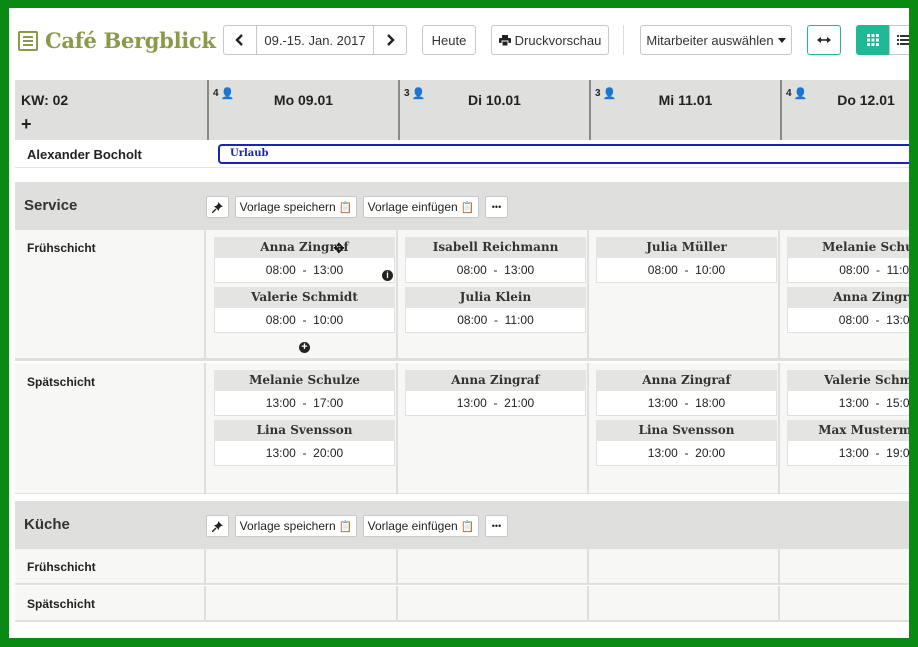 Image resolution: width=918 pixels, height=647 pixels. Describe the element at coordinates (111, 110) in the screenshot. I see `week-number-cell: KW: 02 +` at that location.